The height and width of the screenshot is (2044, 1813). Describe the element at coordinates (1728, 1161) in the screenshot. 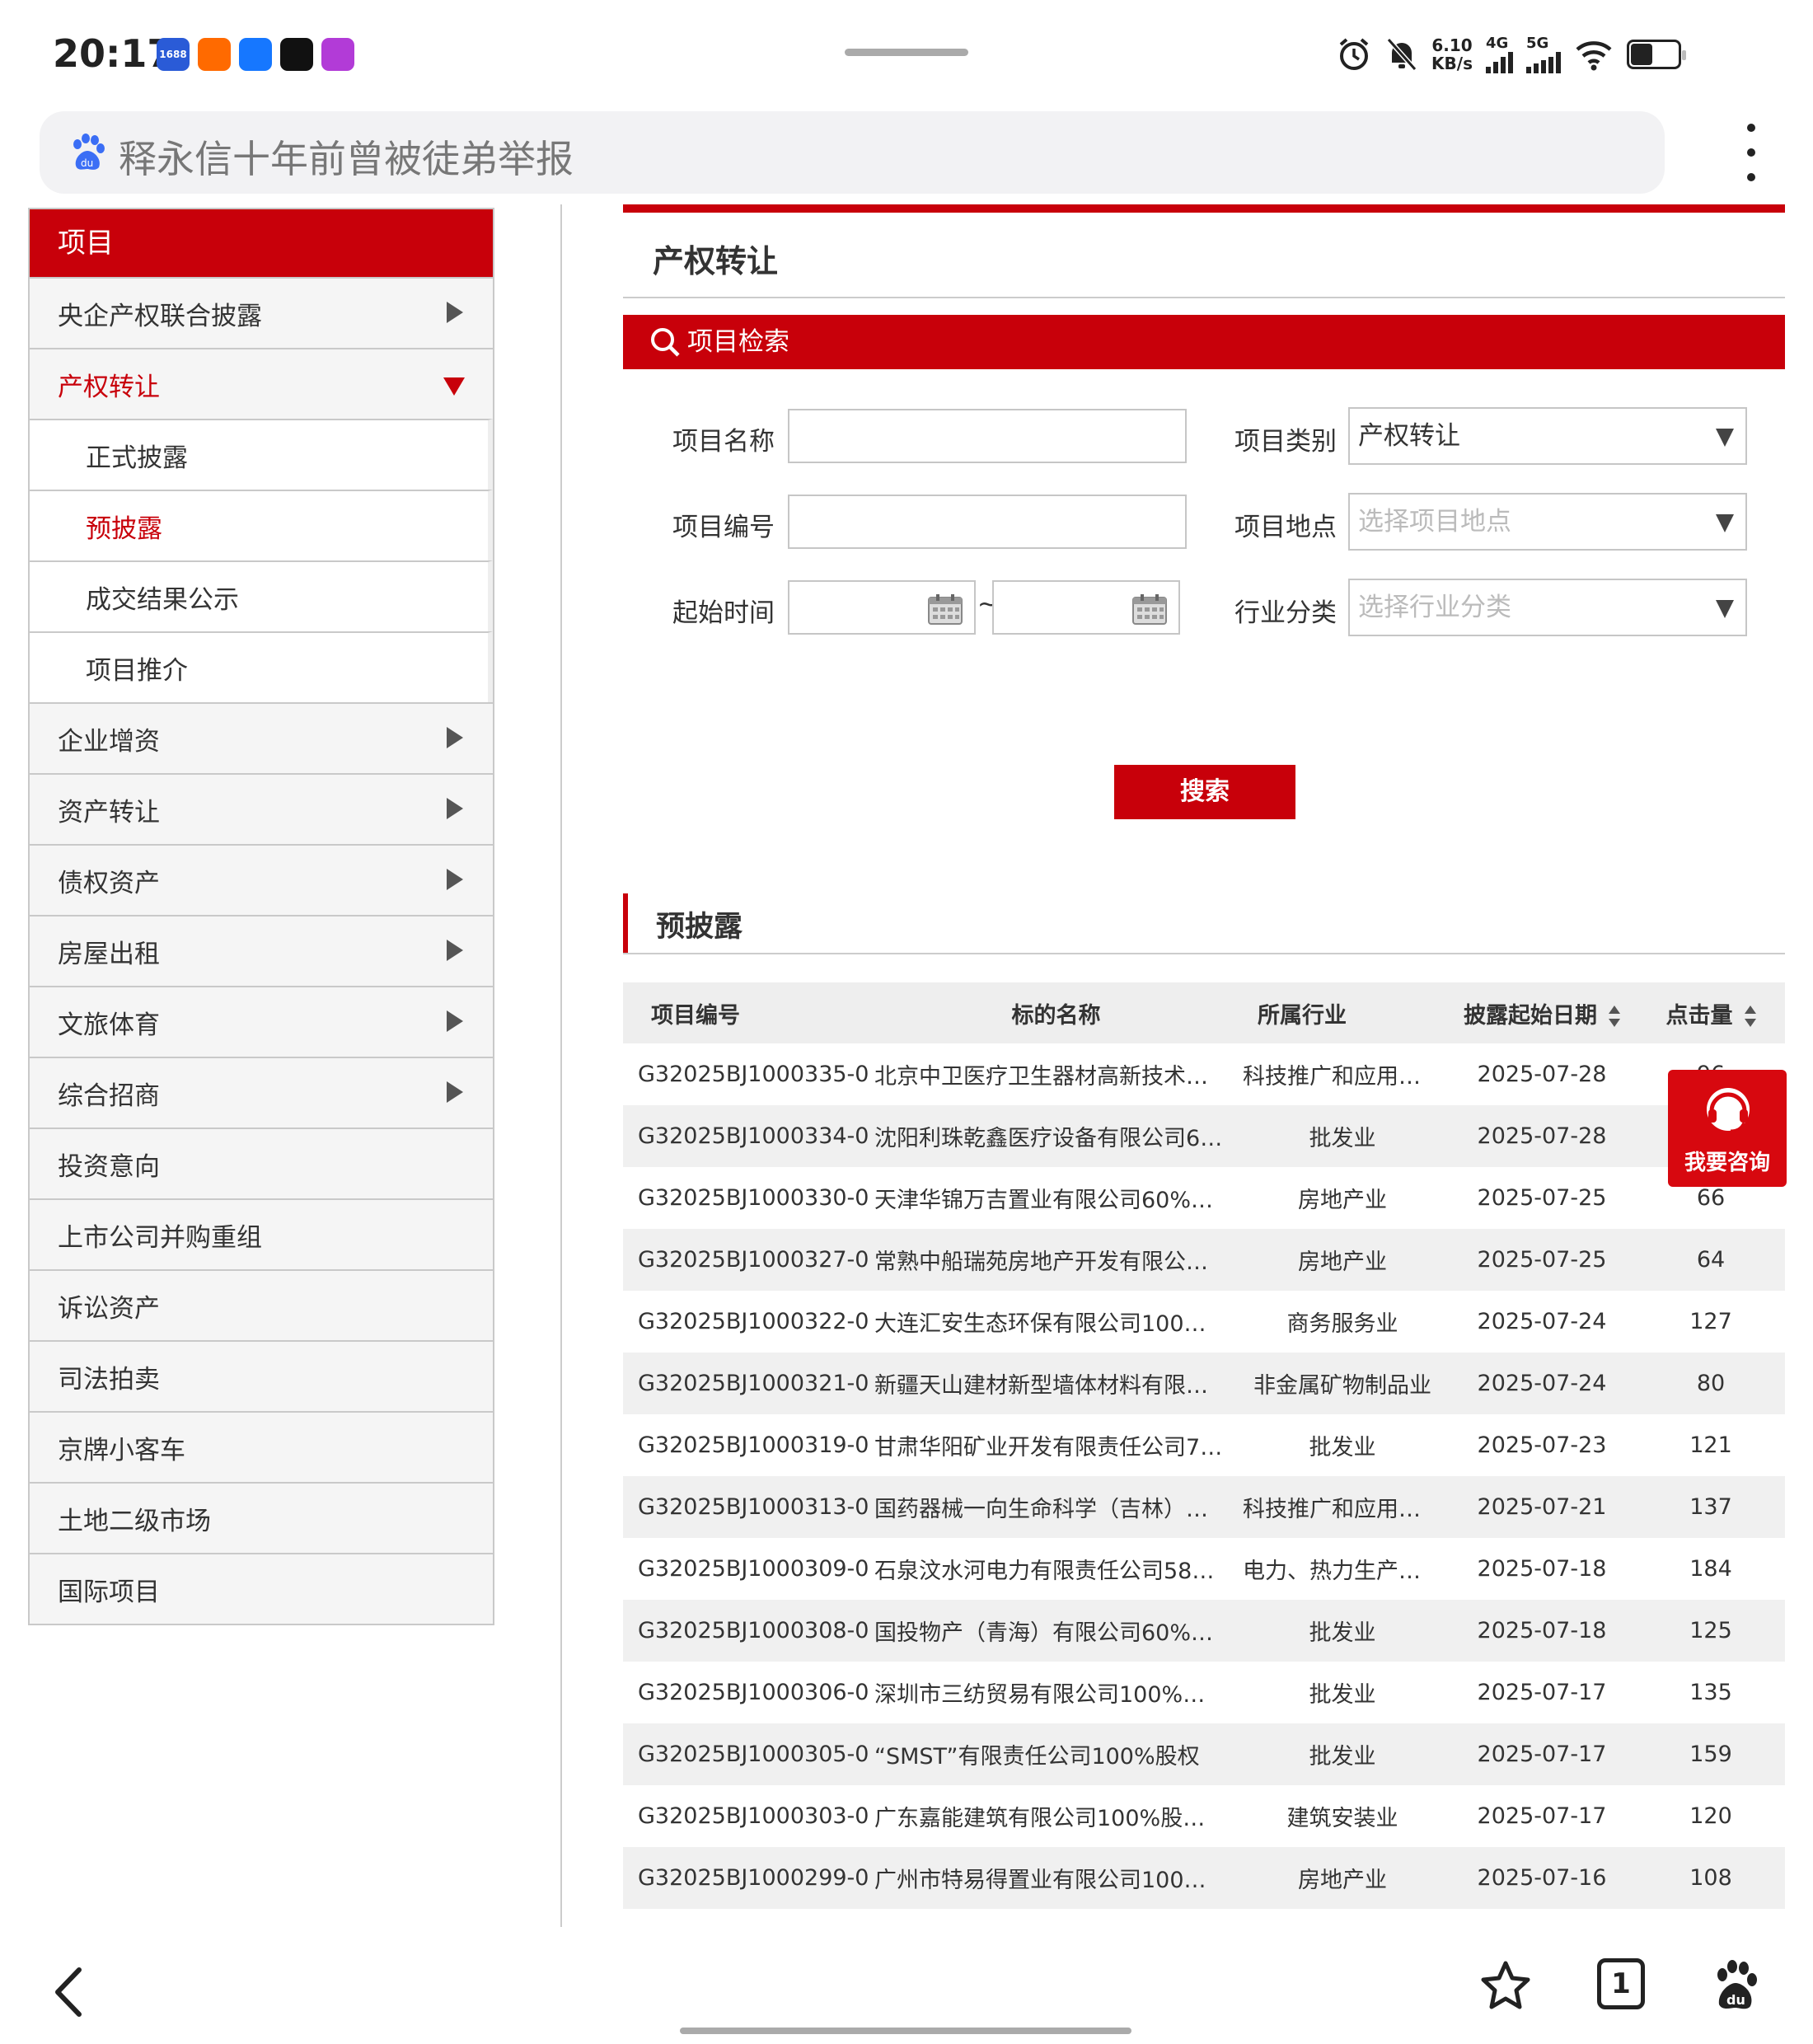

I see `consult-label: 我要咨询` at that location.